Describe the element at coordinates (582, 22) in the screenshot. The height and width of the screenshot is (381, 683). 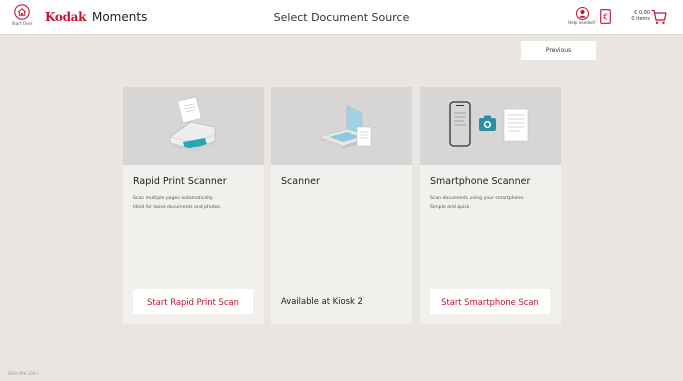
I see `help-label: Help needed?` at that location.